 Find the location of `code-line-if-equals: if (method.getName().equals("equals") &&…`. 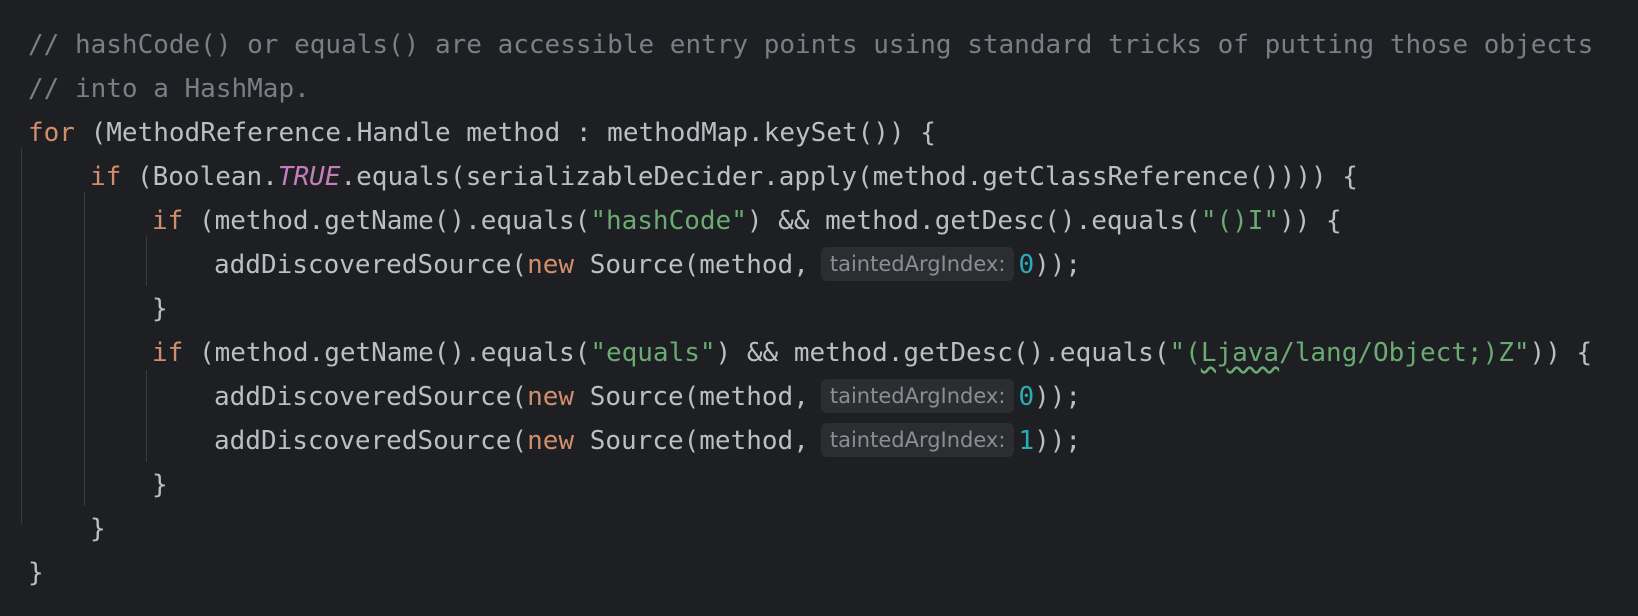

code-line-if-equals: if (method.getName().equals("equals") &&… is located at coordinates (872, 353).